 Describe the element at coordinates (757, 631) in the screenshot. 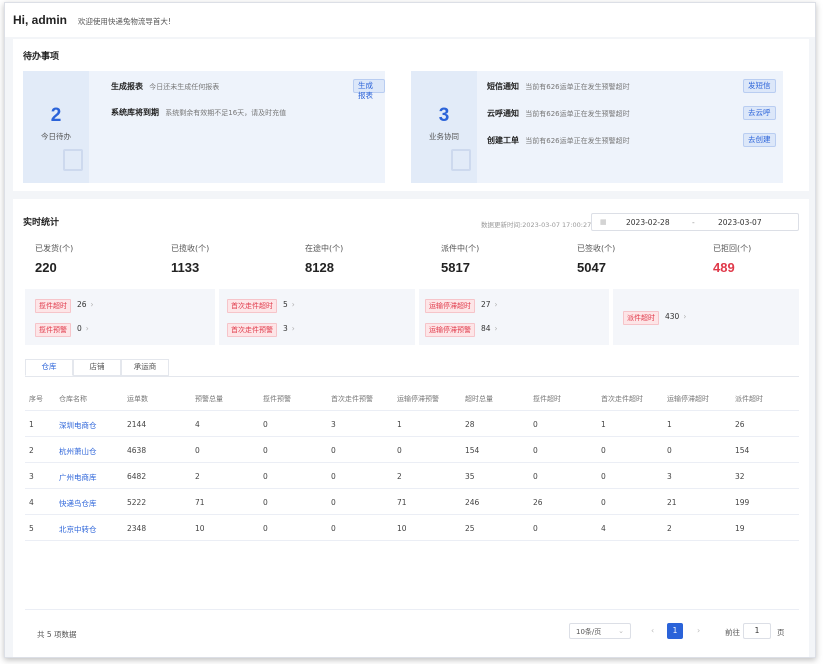

I see `goto-page-input: 1` at that location.